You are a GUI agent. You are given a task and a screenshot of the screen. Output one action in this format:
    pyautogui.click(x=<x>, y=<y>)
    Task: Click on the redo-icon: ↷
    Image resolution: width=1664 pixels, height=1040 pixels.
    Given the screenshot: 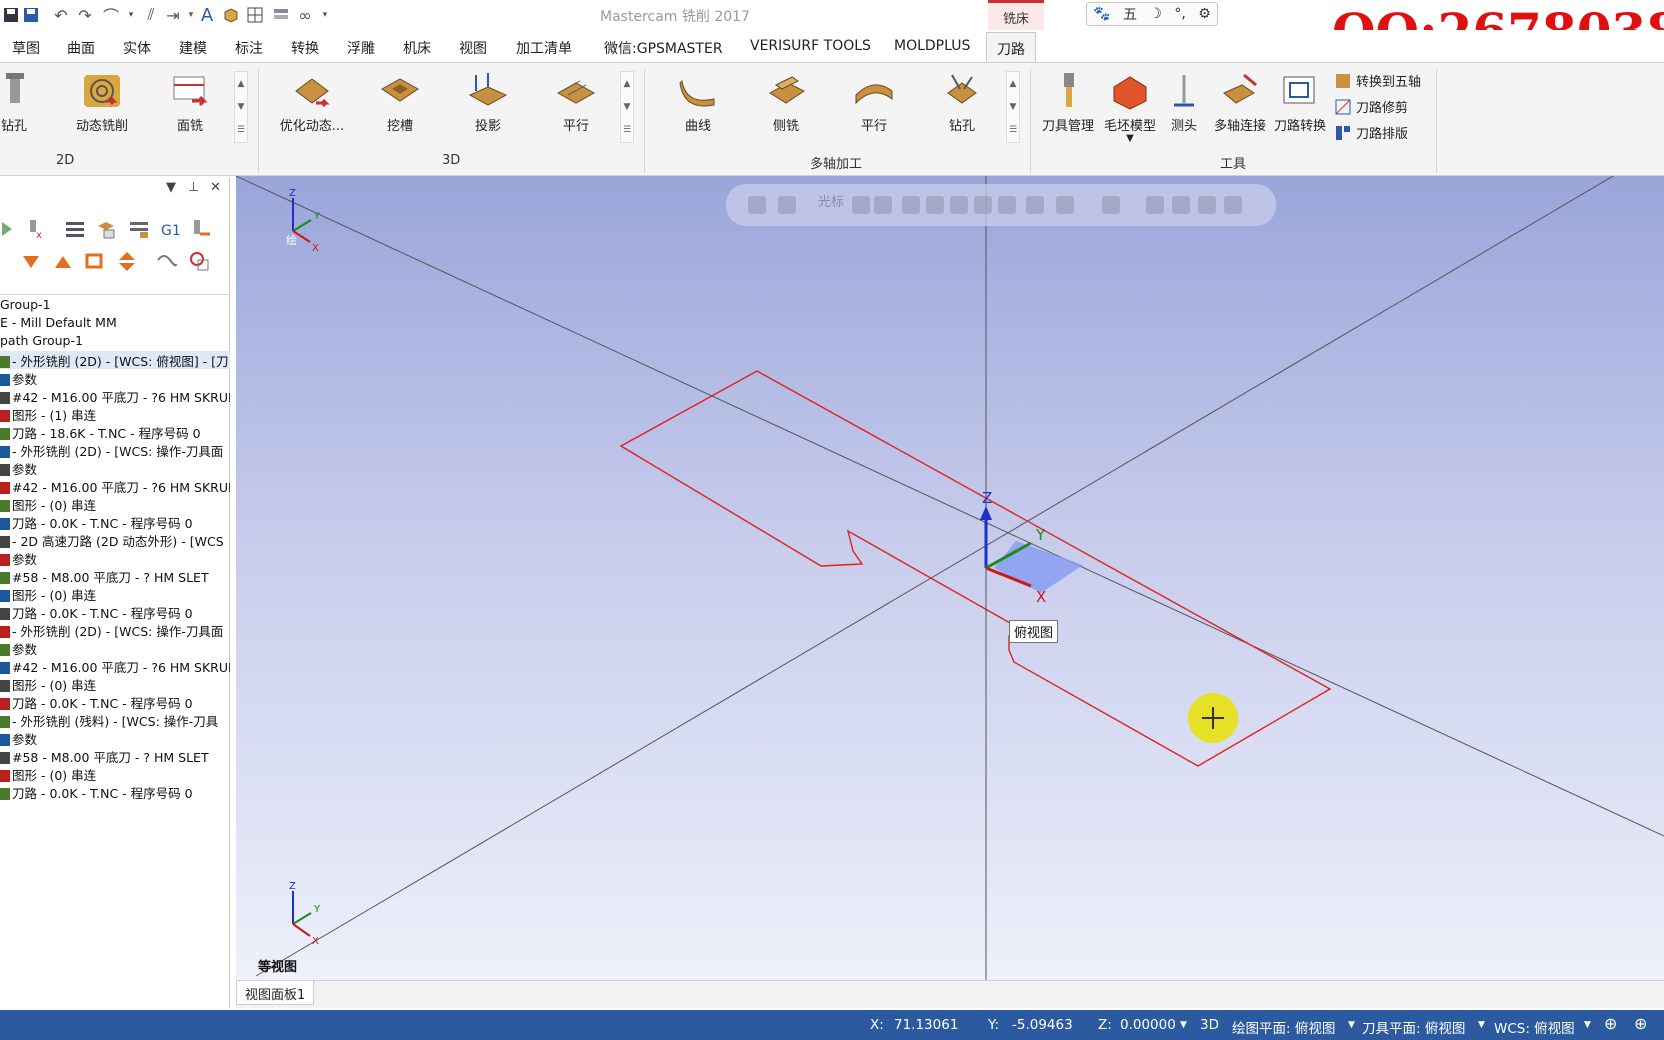 What is the action you would take?
    pyautogui.click(x=85, y=15)
    